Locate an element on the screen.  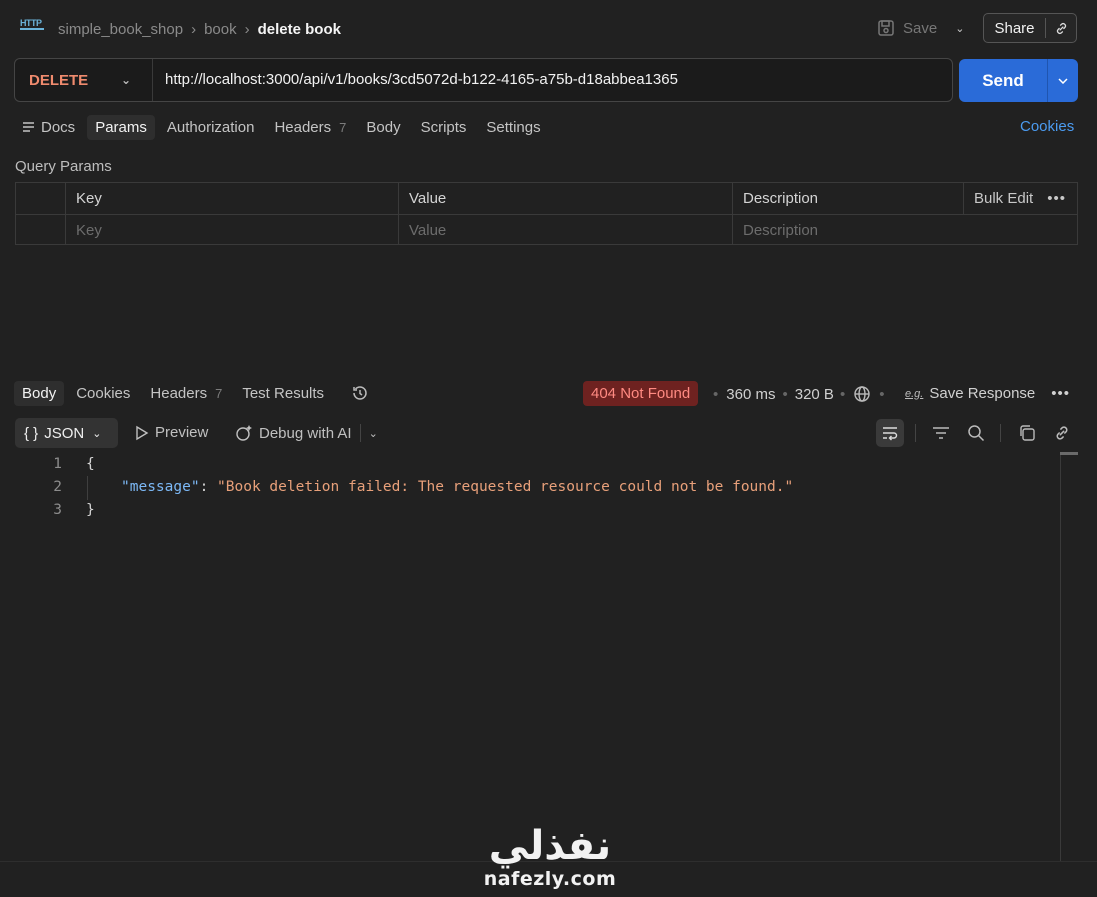
save-response-label: Save Response is located at coordinates (982, 393).